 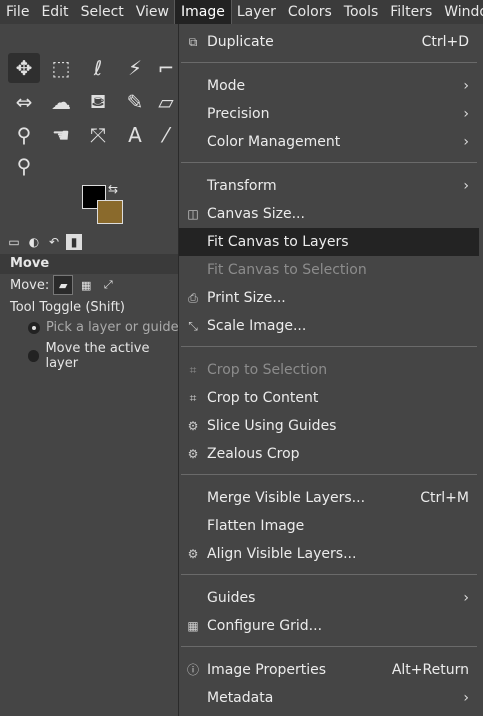 What do you see at coordinates (108, 285) in the screenshot?
I see `move-path-mode-icon: ⤢` at bounding box center [108, 285].